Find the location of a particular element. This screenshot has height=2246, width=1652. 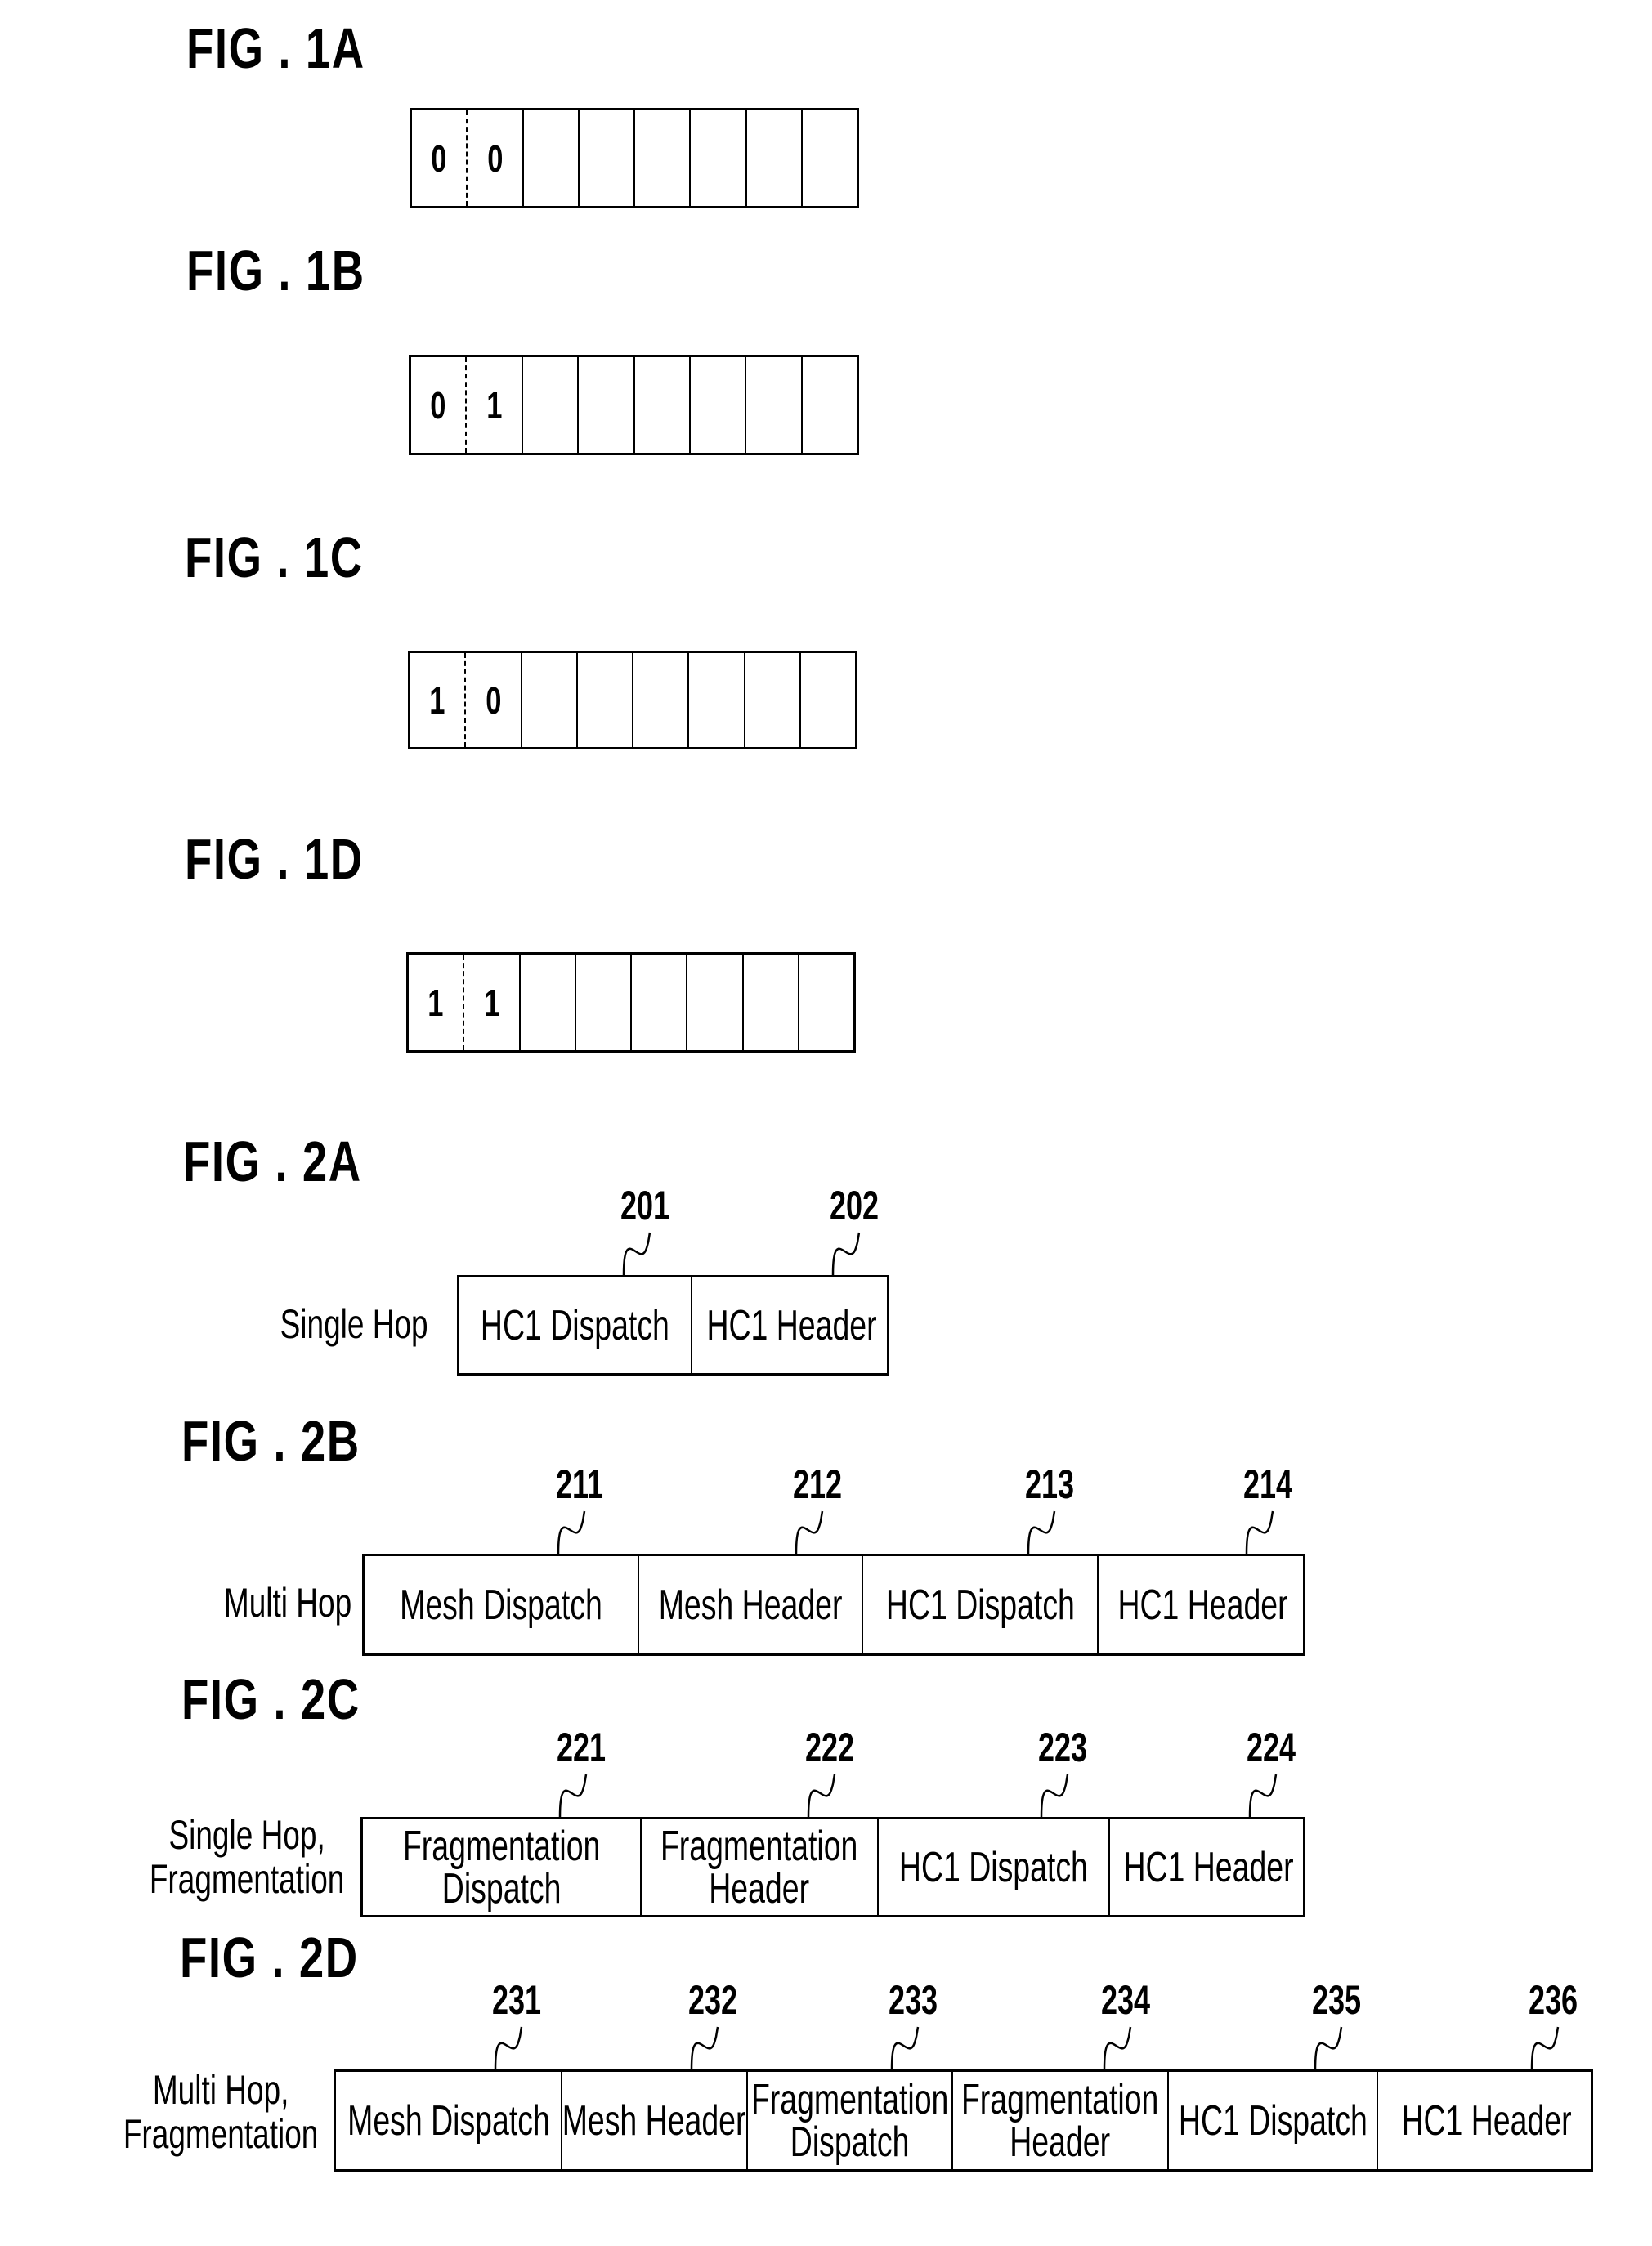

fig-1d-octet: 11 is located at coordinates (631, 1003).